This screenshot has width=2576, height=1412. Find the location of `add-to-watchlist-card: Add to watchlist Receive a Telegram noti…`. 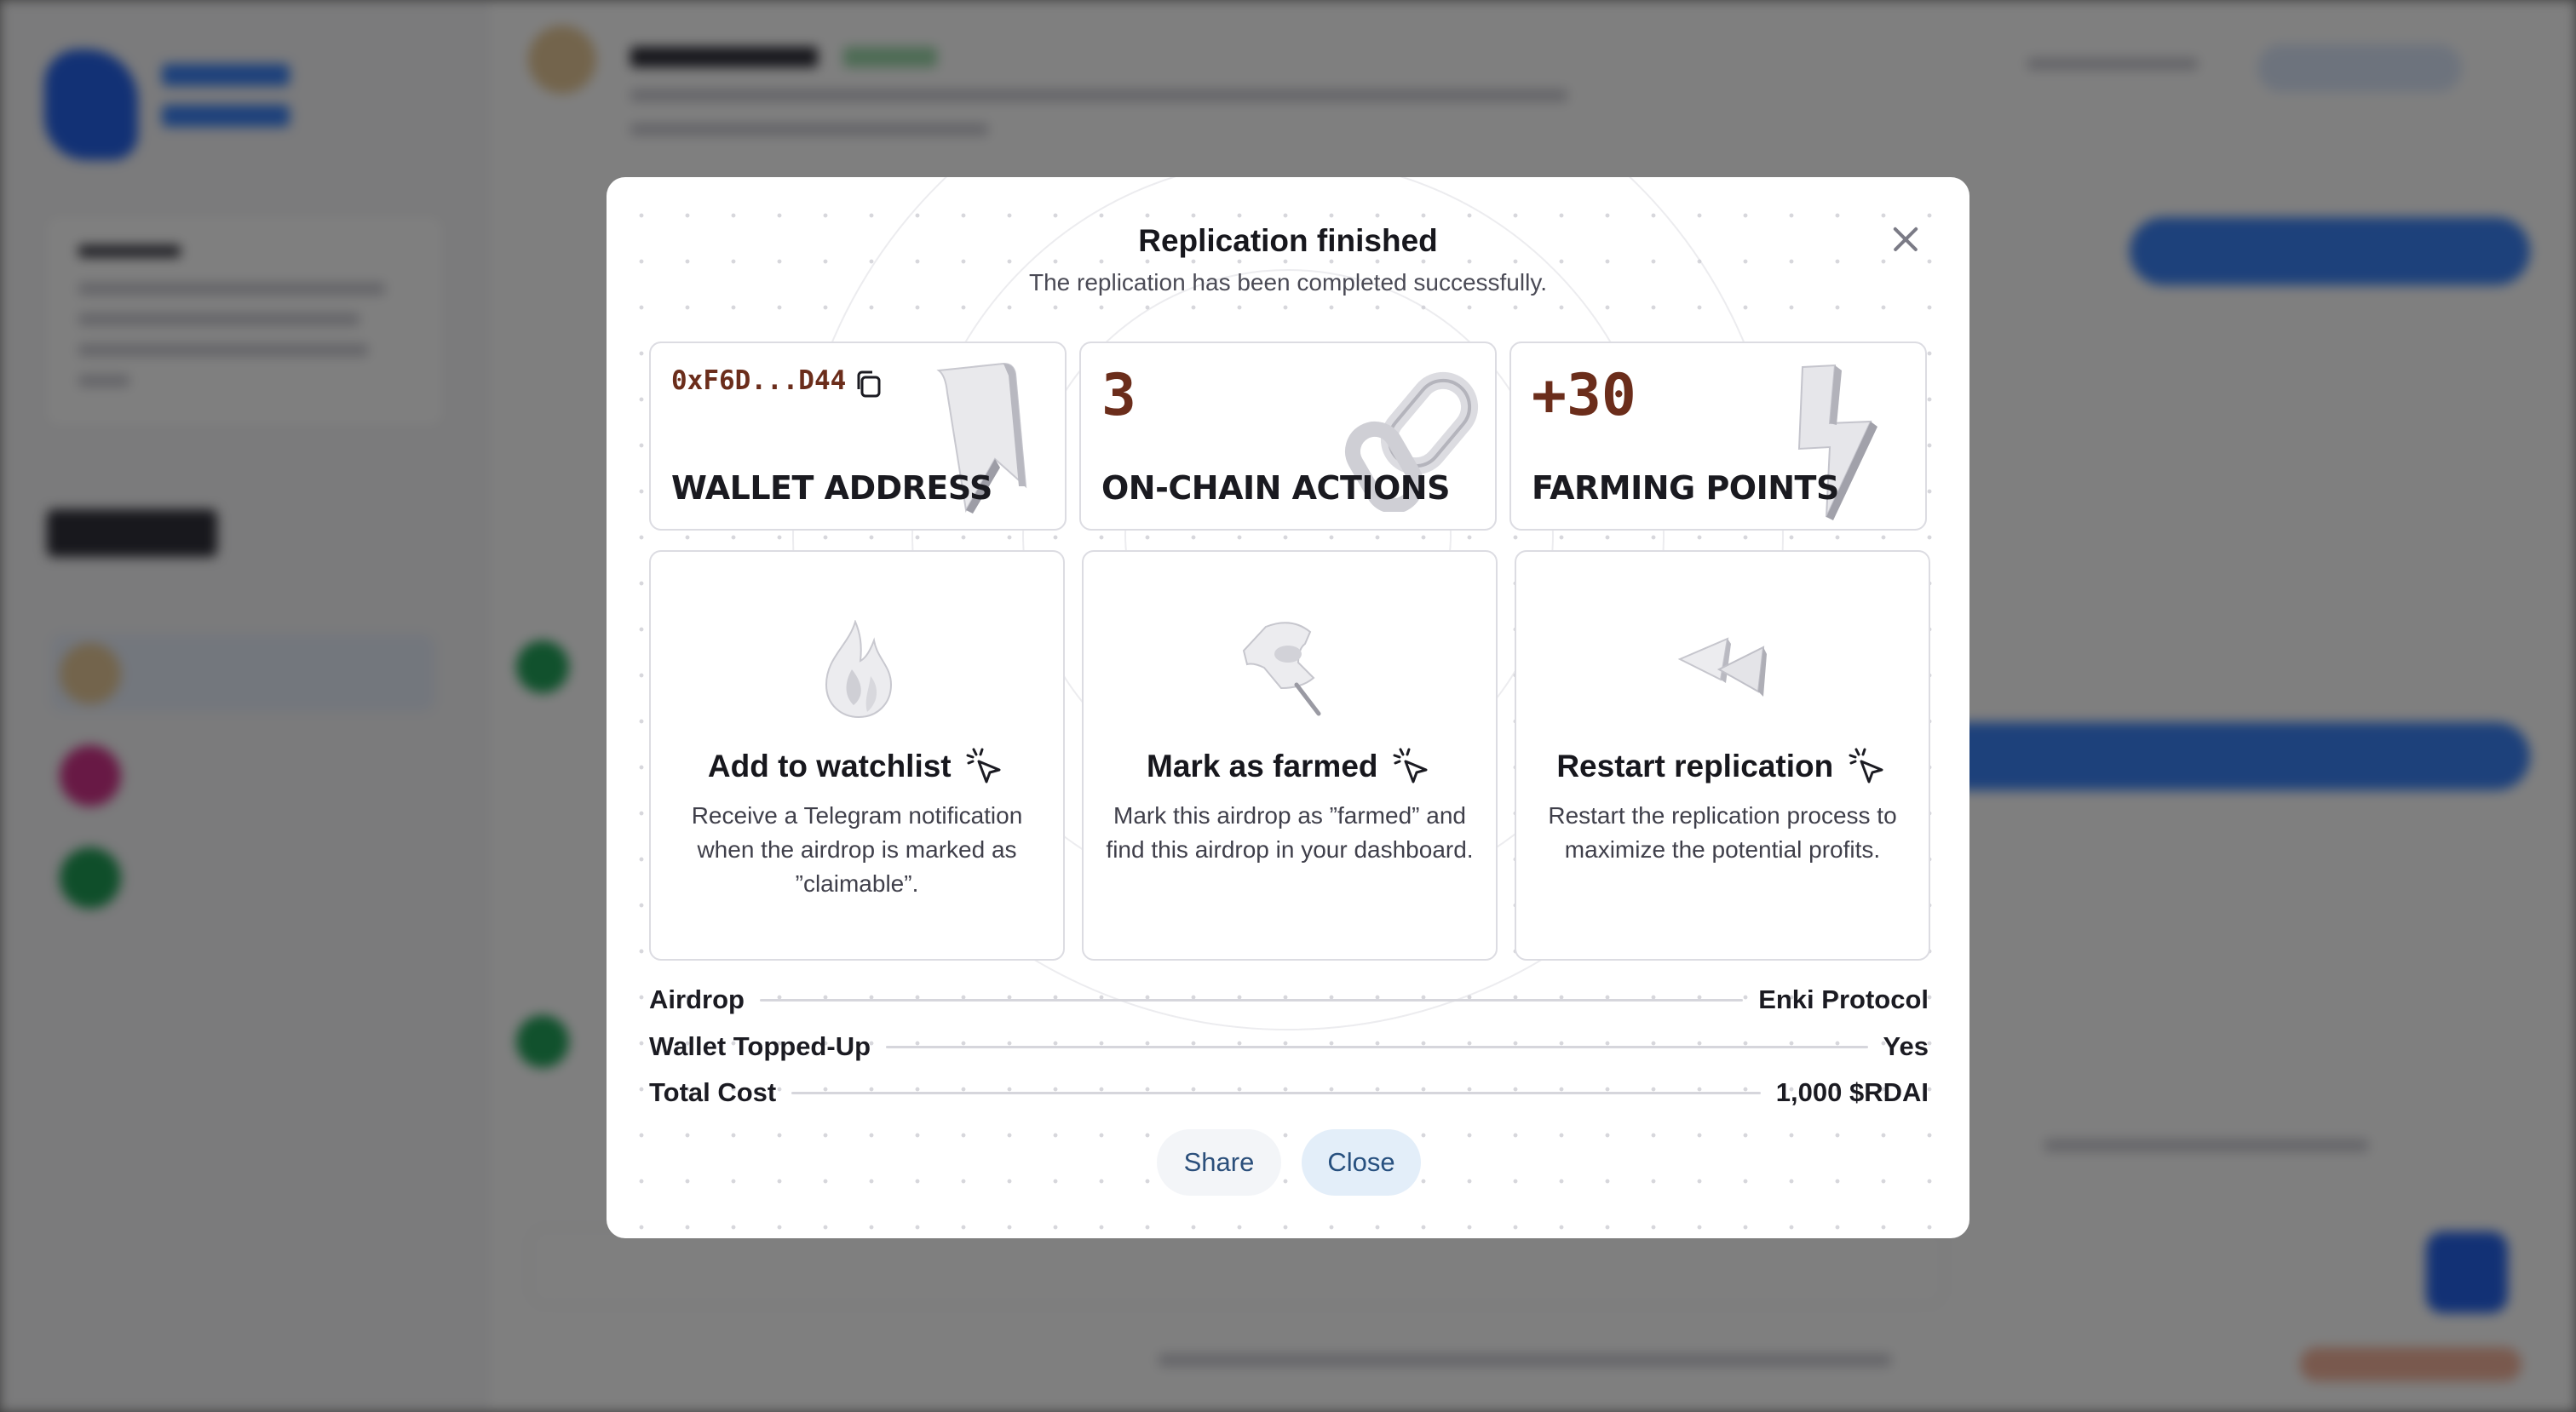

add-to-watchlist-card: Add to watchlist Receive a Telegram noti… is located at coordinates (857, 755).